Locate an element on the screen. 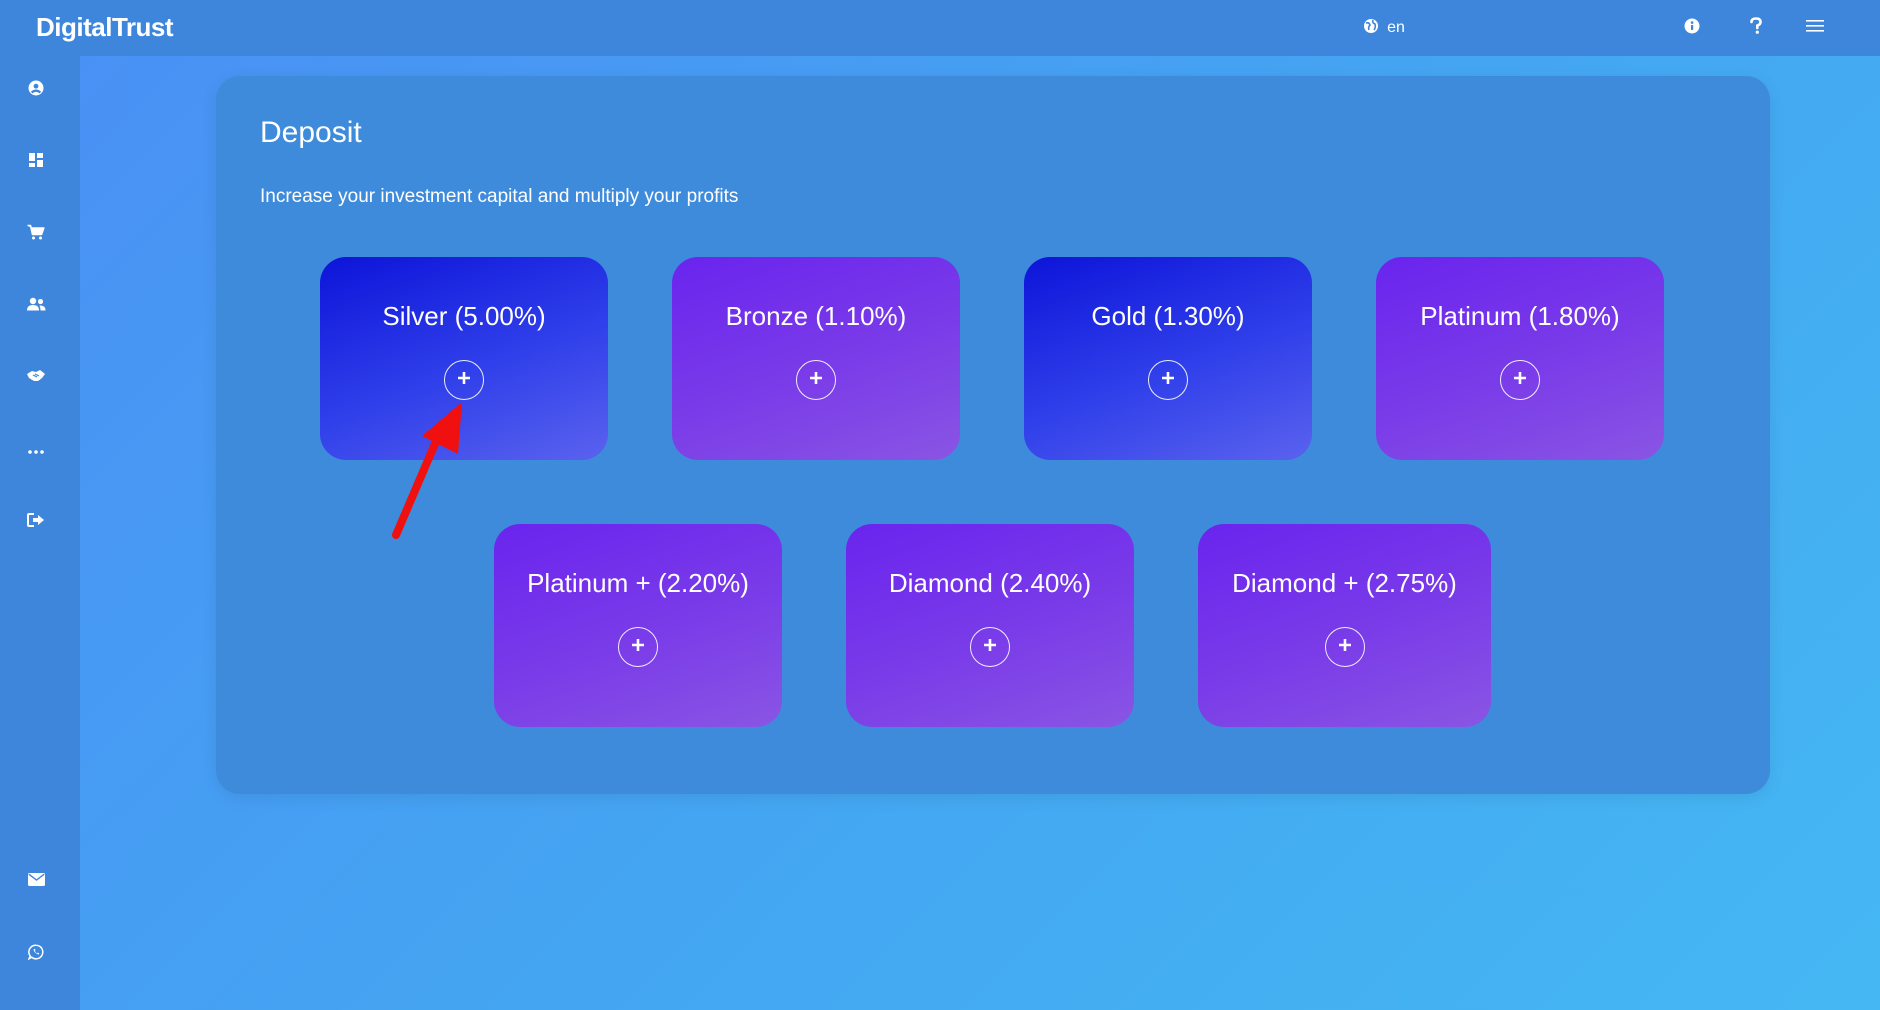 The width and height of the screenshot is (1880, 1010). whatsapp-icon is located at coordinates (35, 954).